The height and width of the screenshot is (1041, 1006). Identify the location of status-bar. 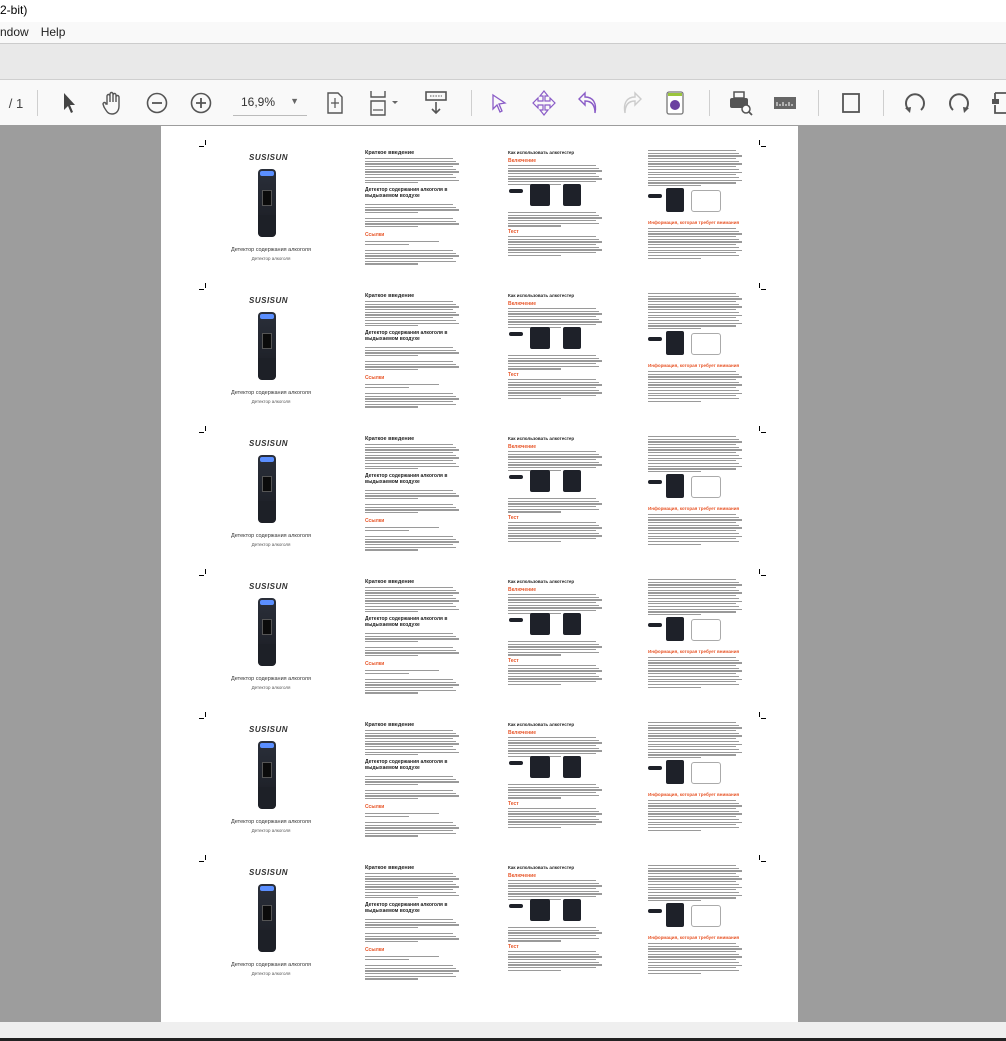
(503, 1030).